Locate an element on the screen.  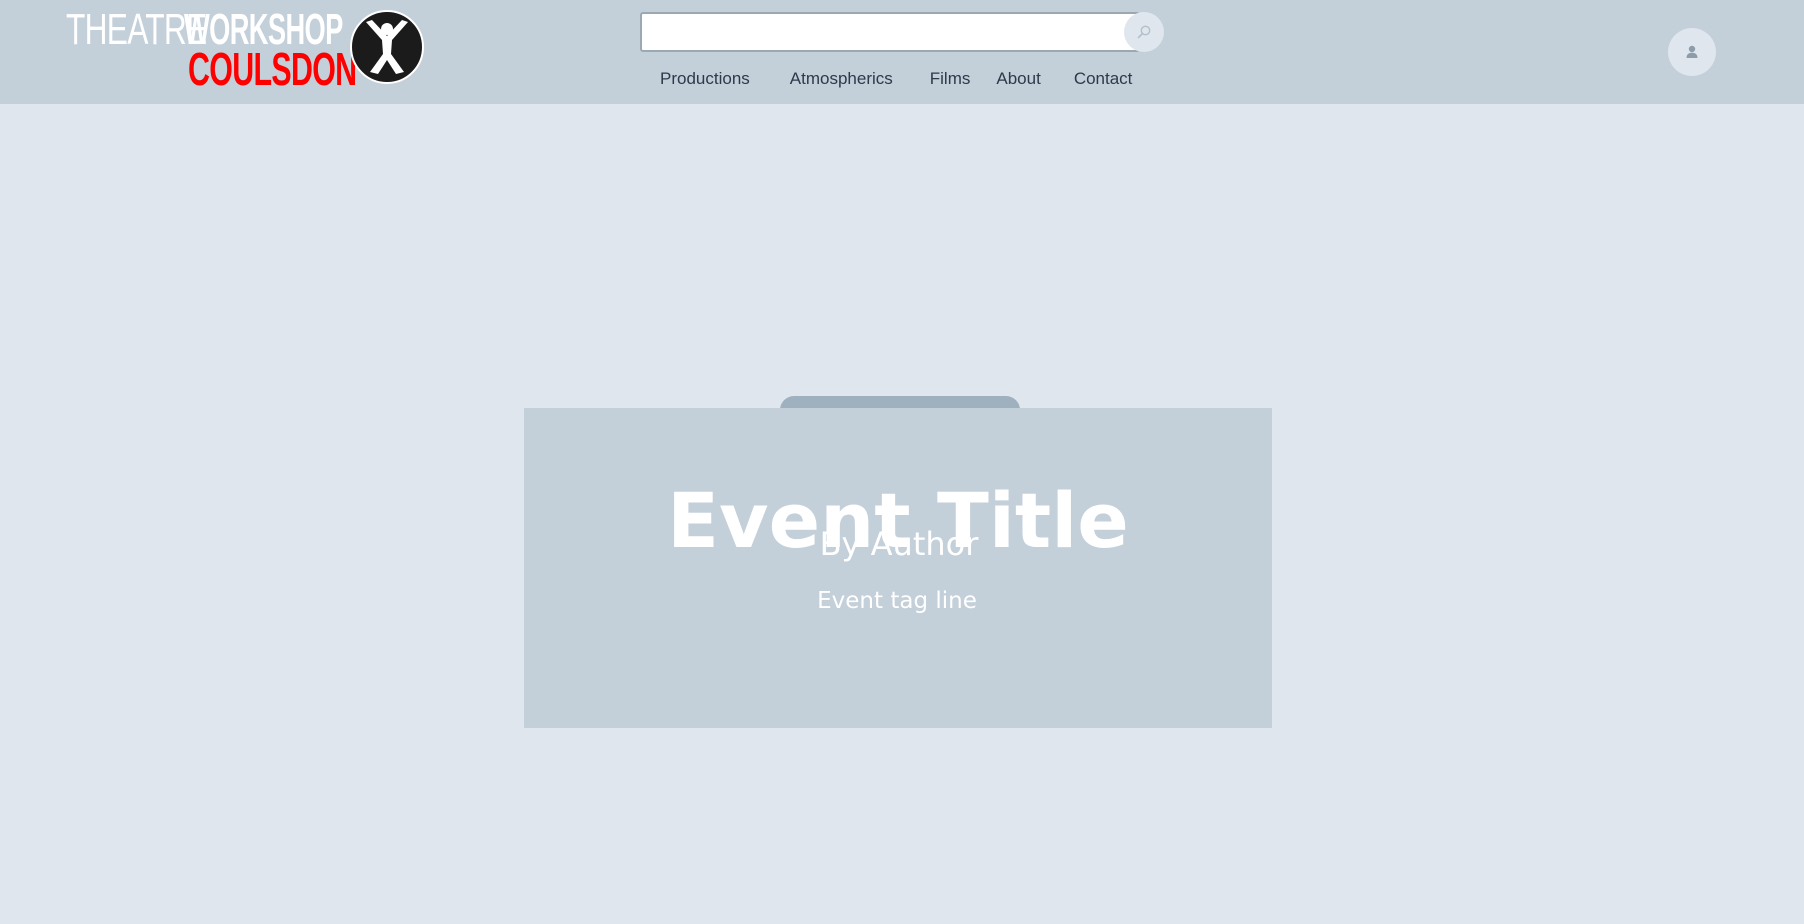
search-input is located at coordinates (890, 32).